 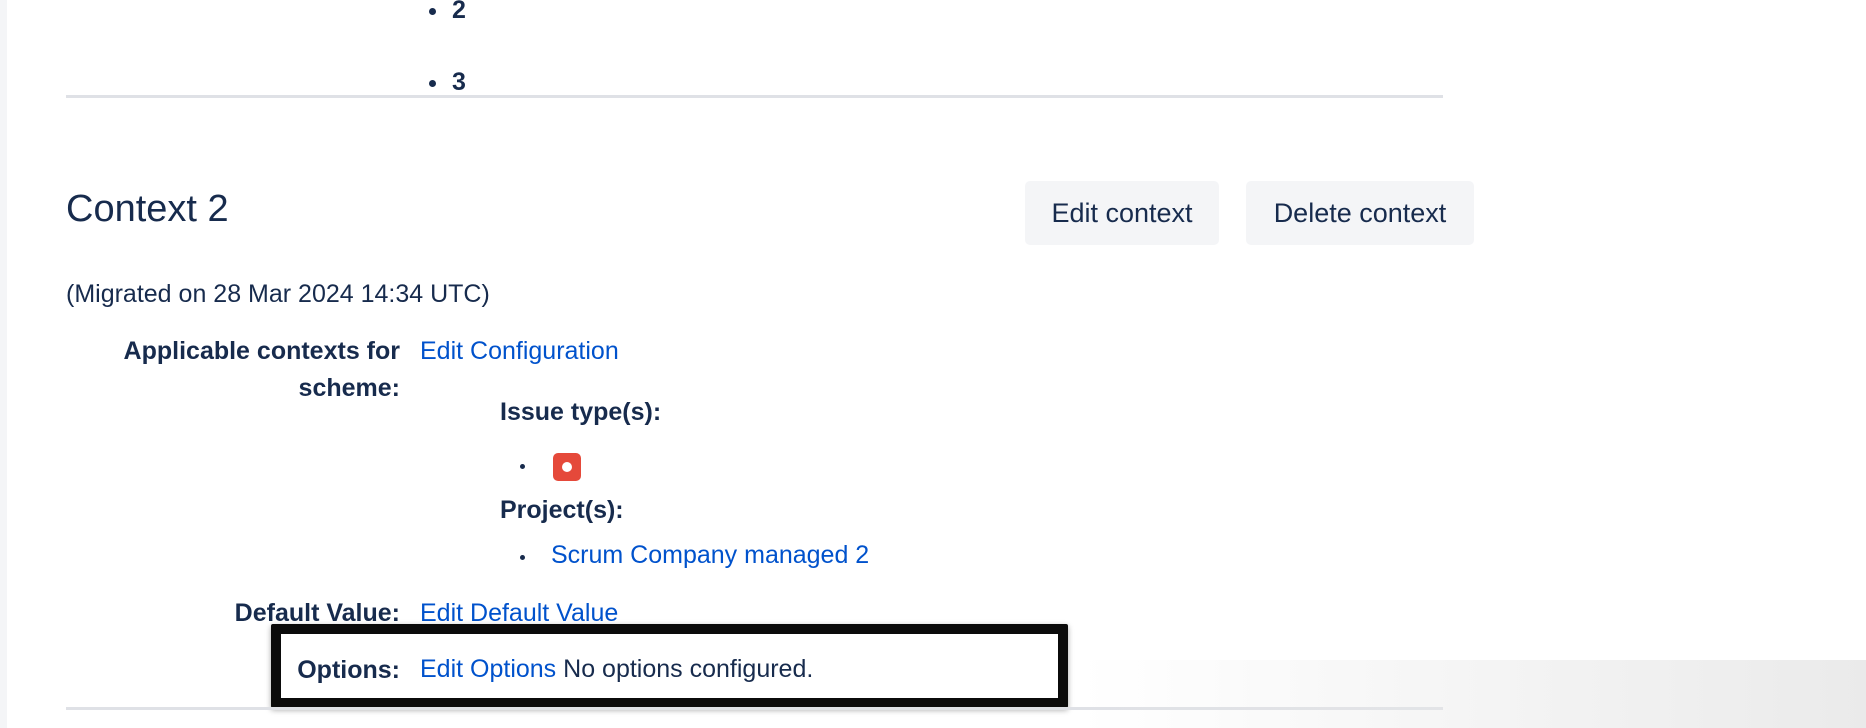 I want to click on bottom-shadow, so click(x=1473, y=694).